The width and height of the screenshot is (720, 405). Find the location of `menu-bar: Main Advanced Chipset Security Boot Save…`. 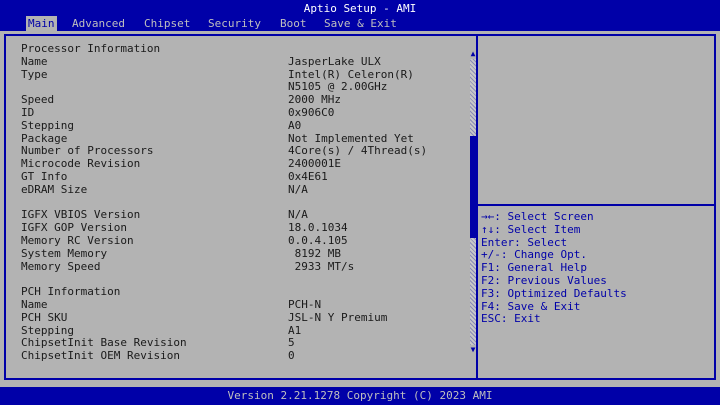

menu-bar: Main Advanced Chipset Security Boot Save… is located at coordinates (360, 23).